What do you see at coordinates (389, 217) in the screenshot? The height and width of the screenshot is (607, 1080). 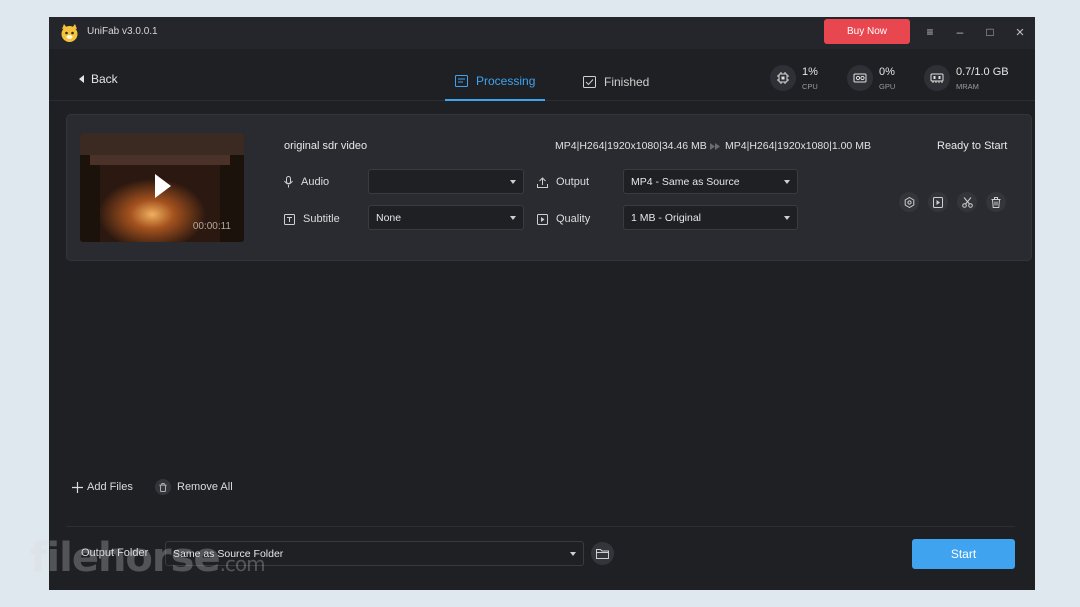 I see `subtitle-select-value: None` at bounding box center [389, 217].